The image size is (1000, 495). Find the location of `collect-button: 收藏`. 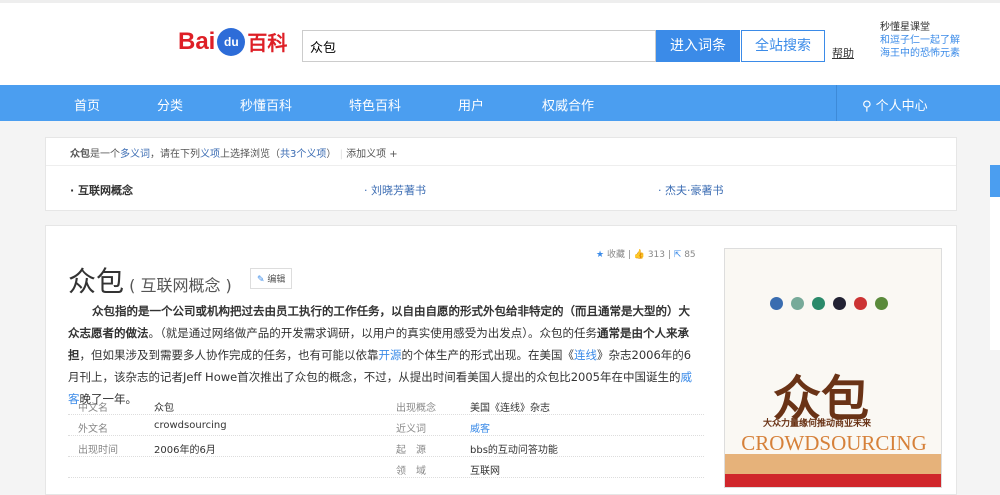

collect-button: 收藏 is located at coordinates (616, 255).